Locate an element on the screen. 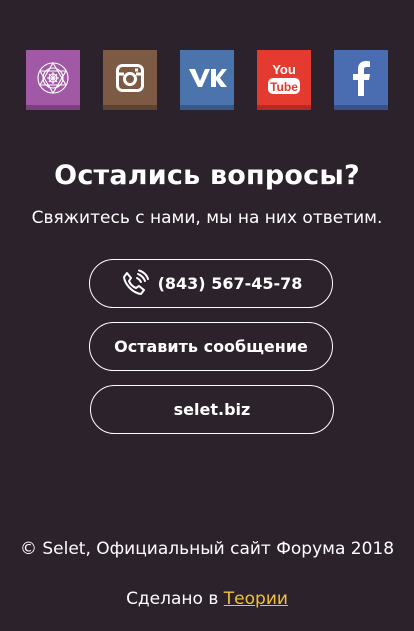 This screenshot has width=414, height=631. social-link-youtube: You Tube is located at coordinates (284, 80).